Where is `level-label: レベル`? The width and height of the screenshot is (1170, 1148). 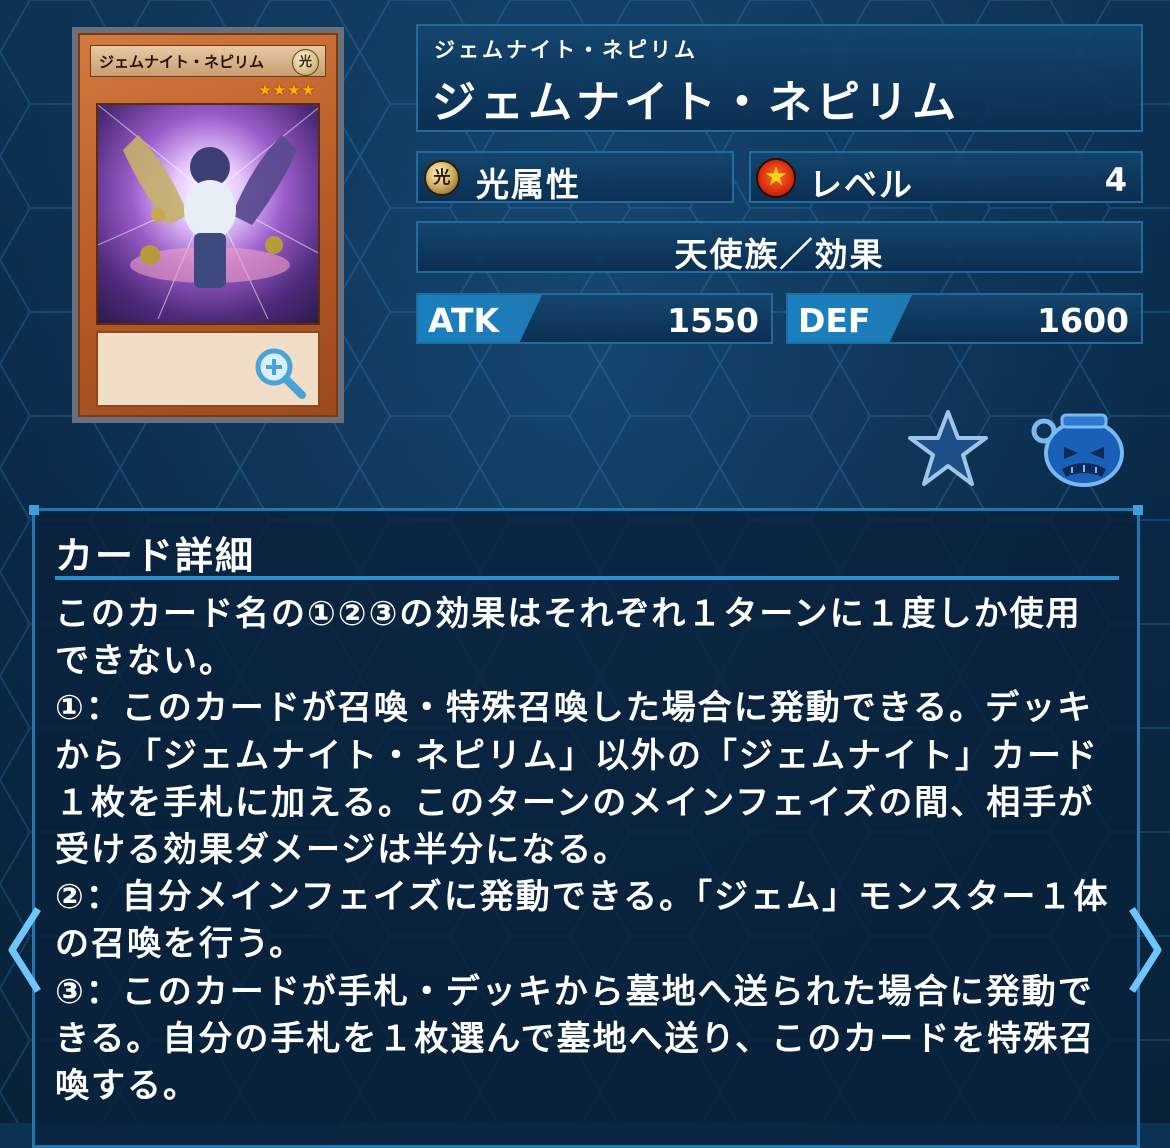 level-label: レベル is located at coordinates (861, 184).